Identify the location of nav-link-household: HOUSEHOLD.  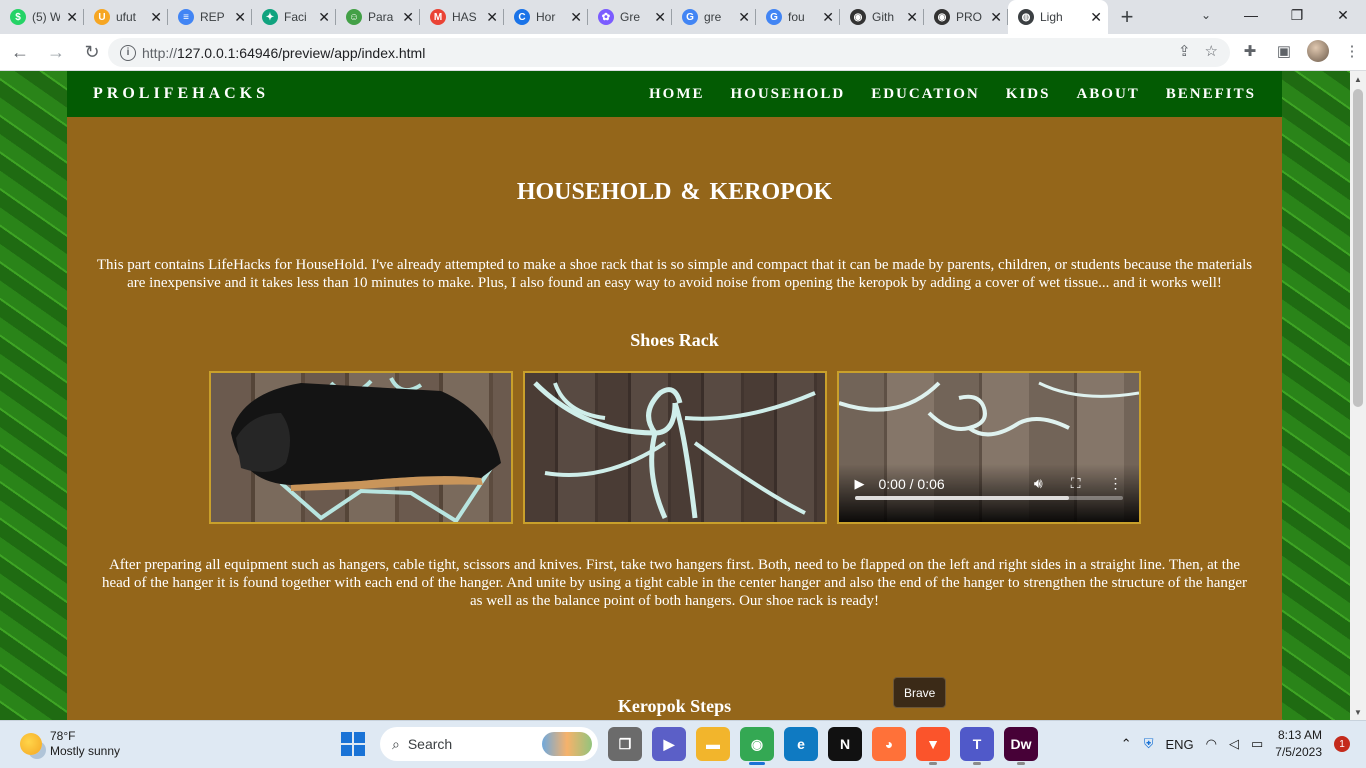
(788, 94).